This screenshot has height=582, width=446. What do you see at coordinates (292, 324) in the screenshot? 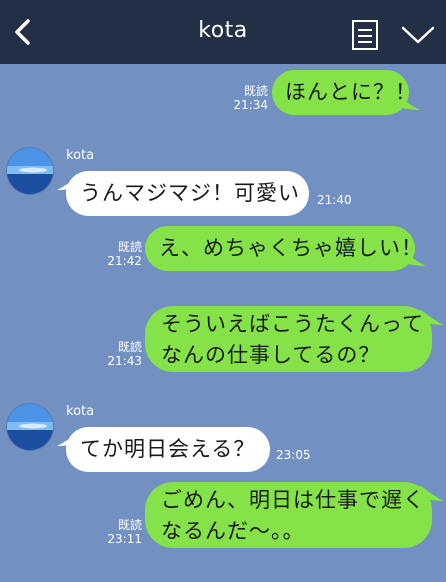
I see `message-text-line: そういえばこうたくんって` at bounding box center [292, 324].